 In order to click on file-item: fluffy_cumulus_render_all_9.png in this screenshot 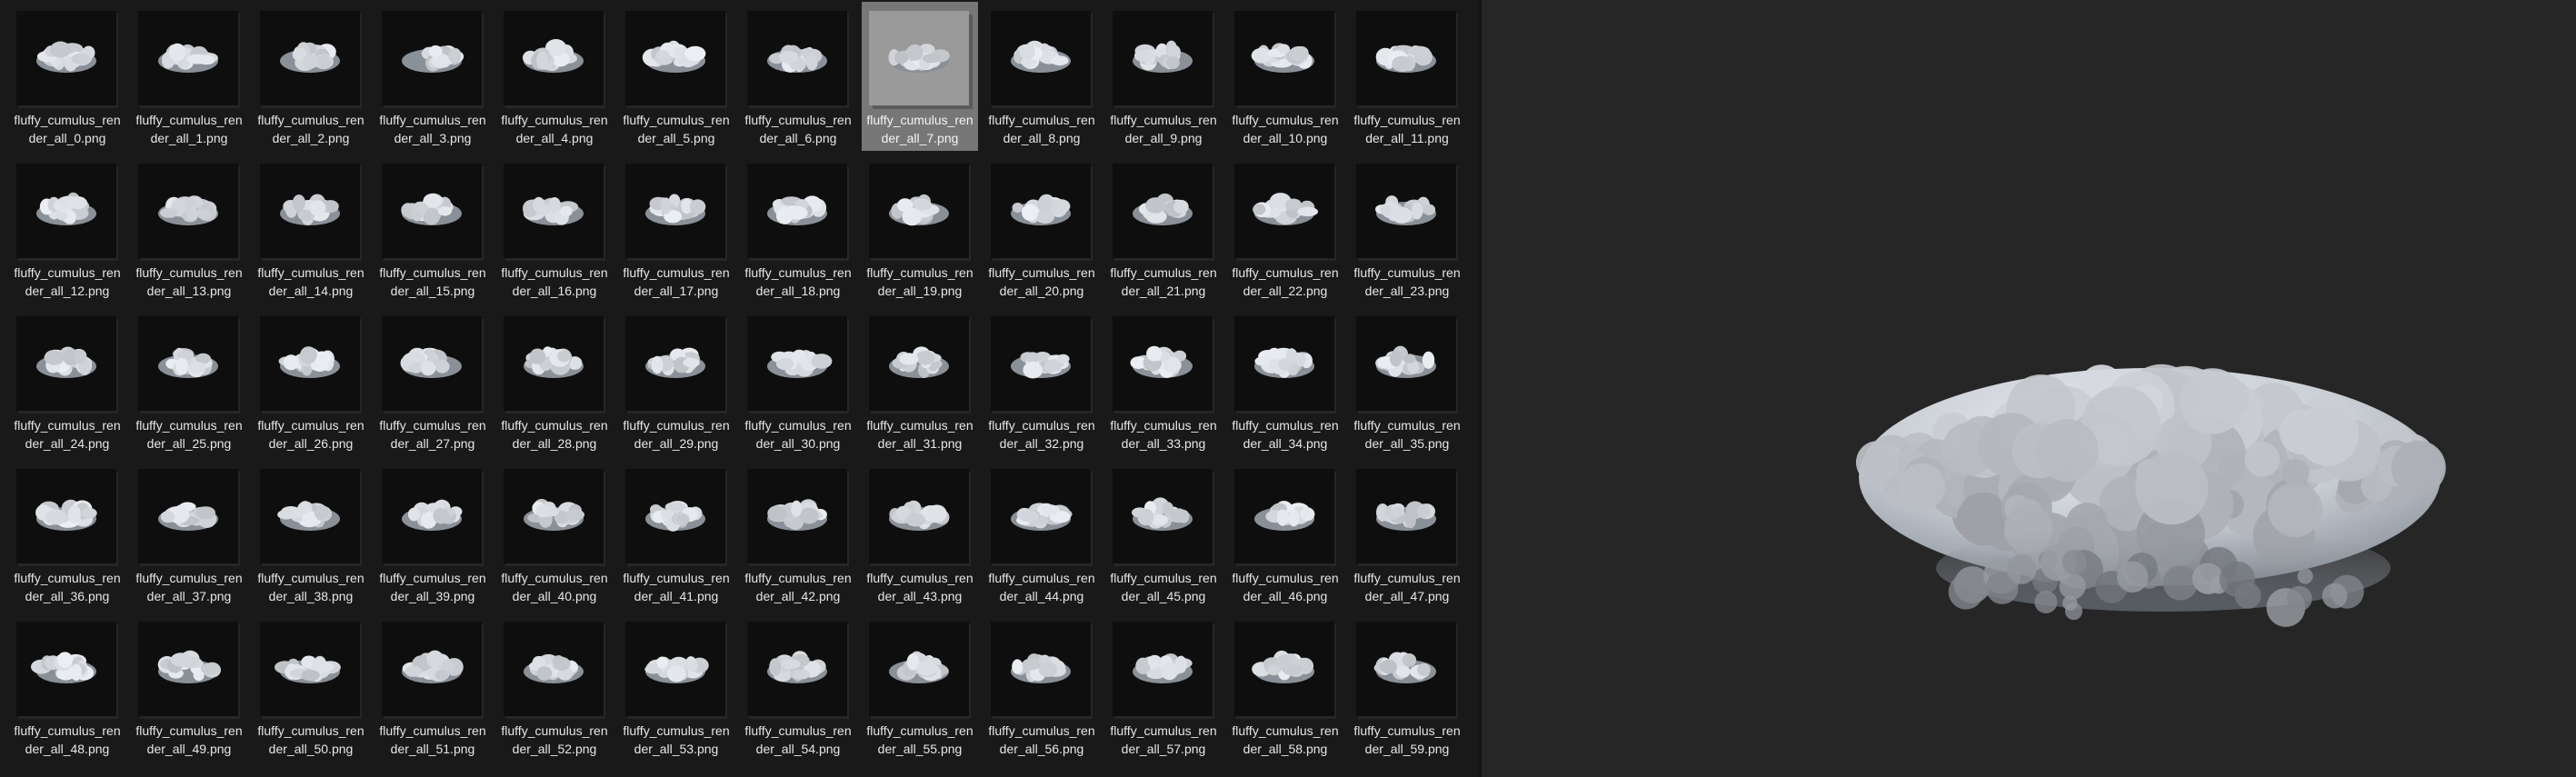, I will do `click(1162, 78)`.